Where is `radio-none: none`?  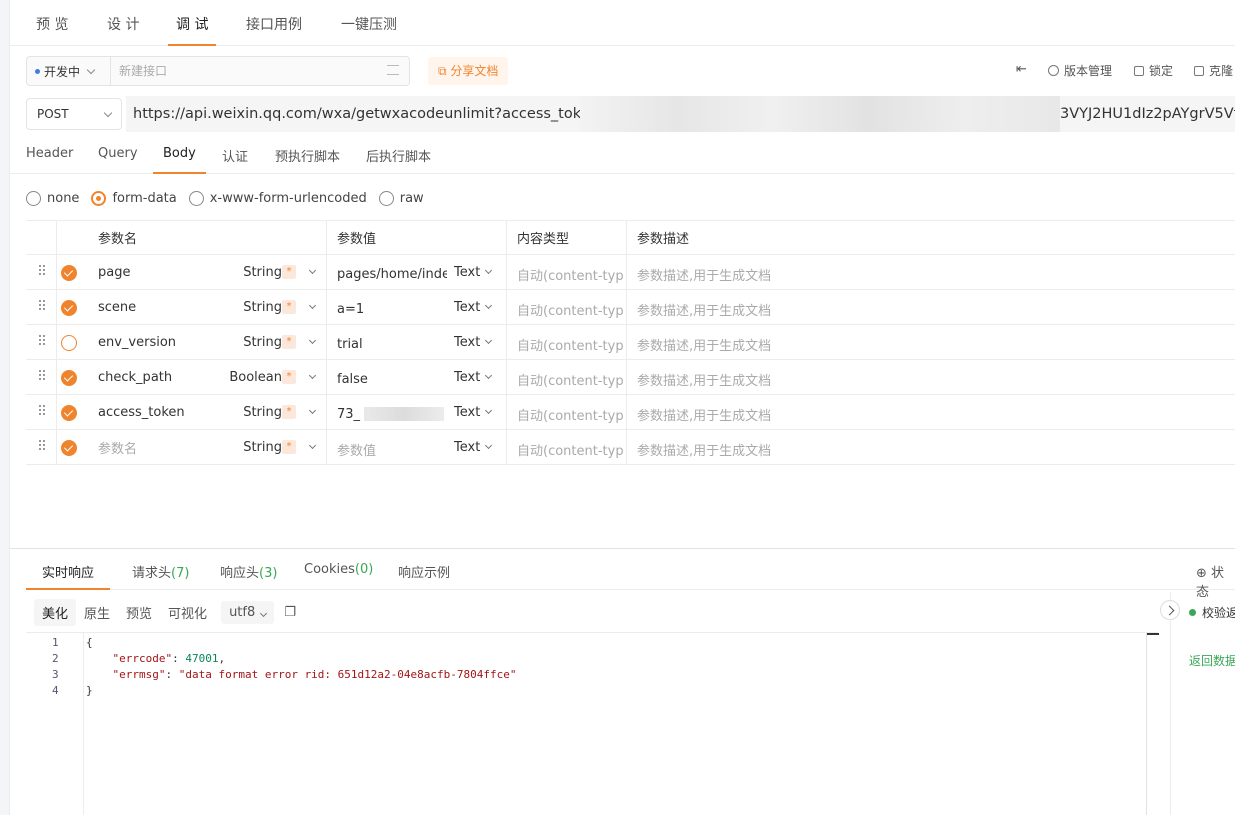 radio-none: none is located at coordinates (52, 198).